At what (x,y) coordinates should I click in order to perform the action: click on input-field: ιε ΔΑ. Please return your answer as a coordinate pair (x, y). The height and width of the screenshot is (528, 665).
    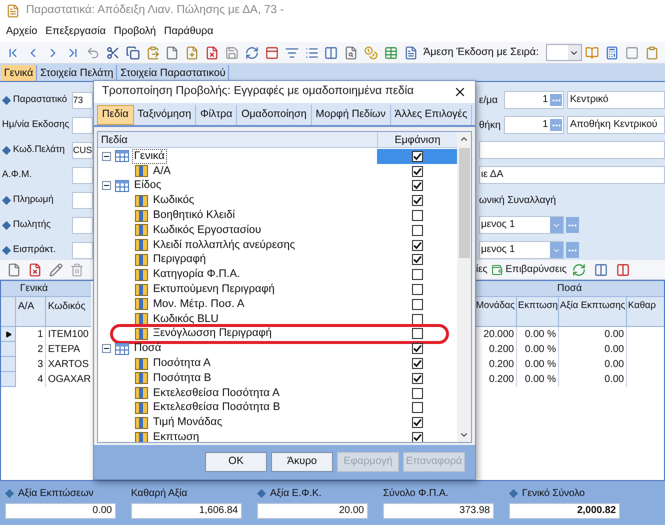
    Looking at the image, I should click on (572, 175).